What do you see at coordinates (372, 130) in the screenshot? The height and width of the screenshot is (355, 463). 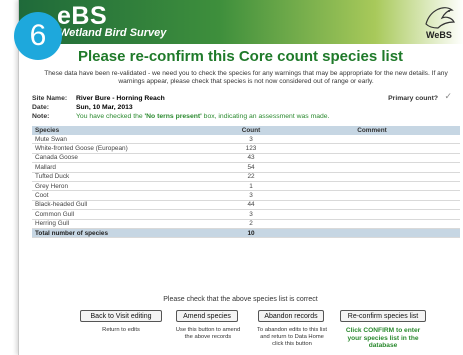 I see `column-header-comment: Comment` at bounding box center [372, 130].